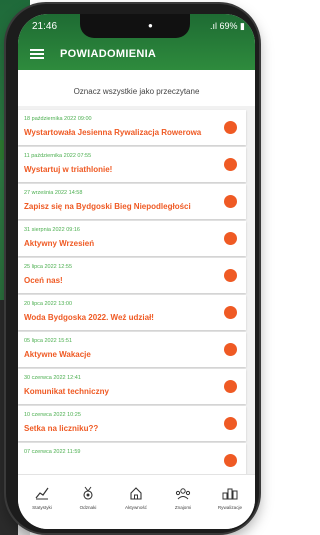 The height and width of the screenshot is (535, 320). I want to click on notification-item: 05 lipca 2022 15:51 Aktywne Wakacje, so click(132, 349).